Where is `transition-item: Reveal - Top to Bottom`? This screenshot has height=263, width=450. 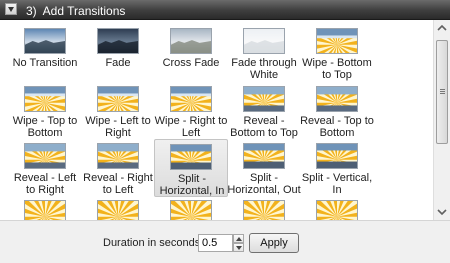 transition-item: Reveal - Top to Bottom is located at coordinates (337, 111).